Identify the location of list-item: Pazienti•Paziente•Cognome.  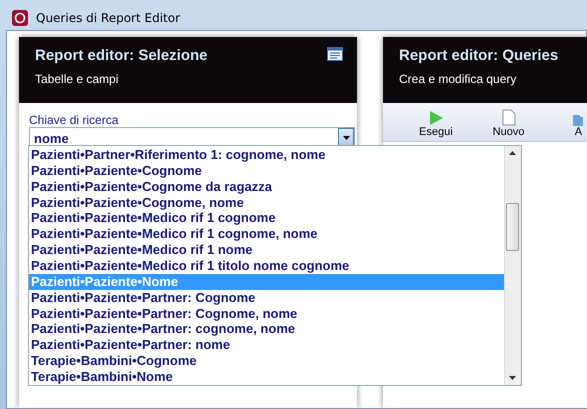
(266, 170).